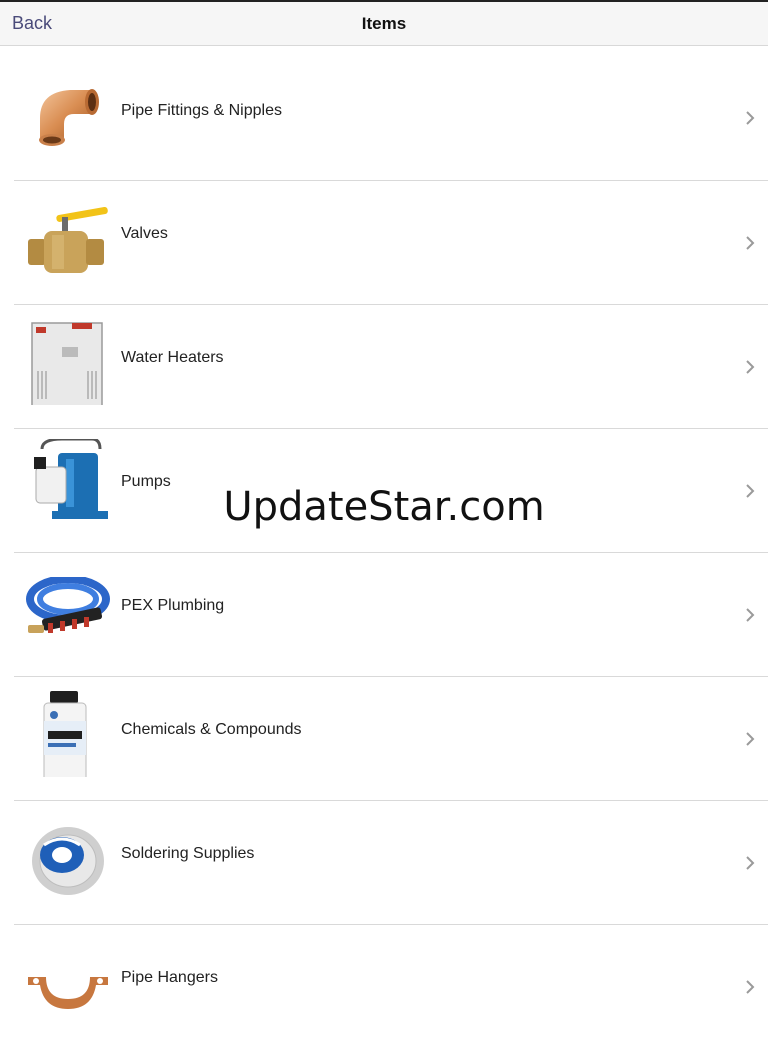 The height and width of the screenshot is (1049, 768). I want to click on ball-valve-icon, so click(67, 244).